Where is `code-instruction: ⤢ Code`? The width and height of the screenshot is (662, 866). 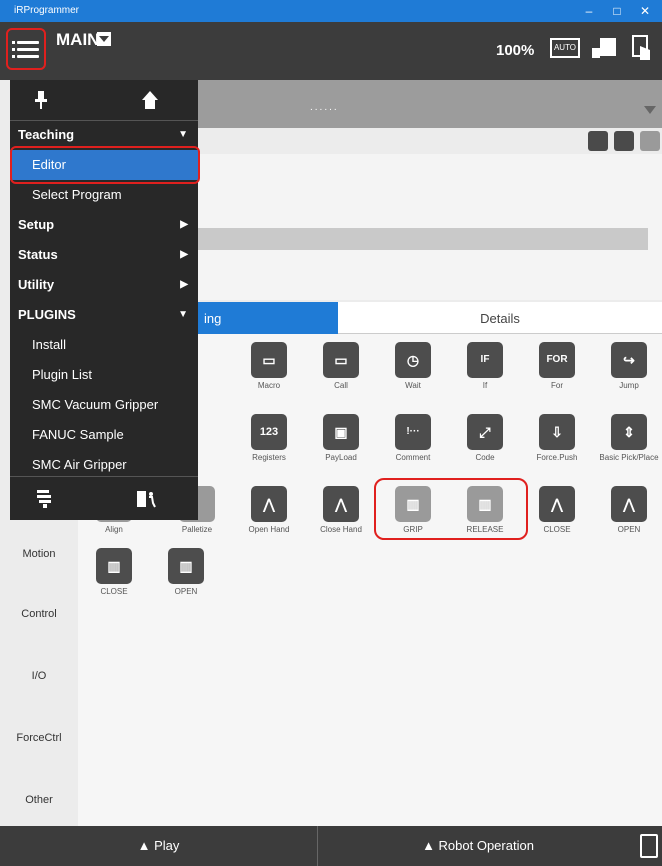
code-instruction: ⤢ Code is located at coordinates (485, 438).